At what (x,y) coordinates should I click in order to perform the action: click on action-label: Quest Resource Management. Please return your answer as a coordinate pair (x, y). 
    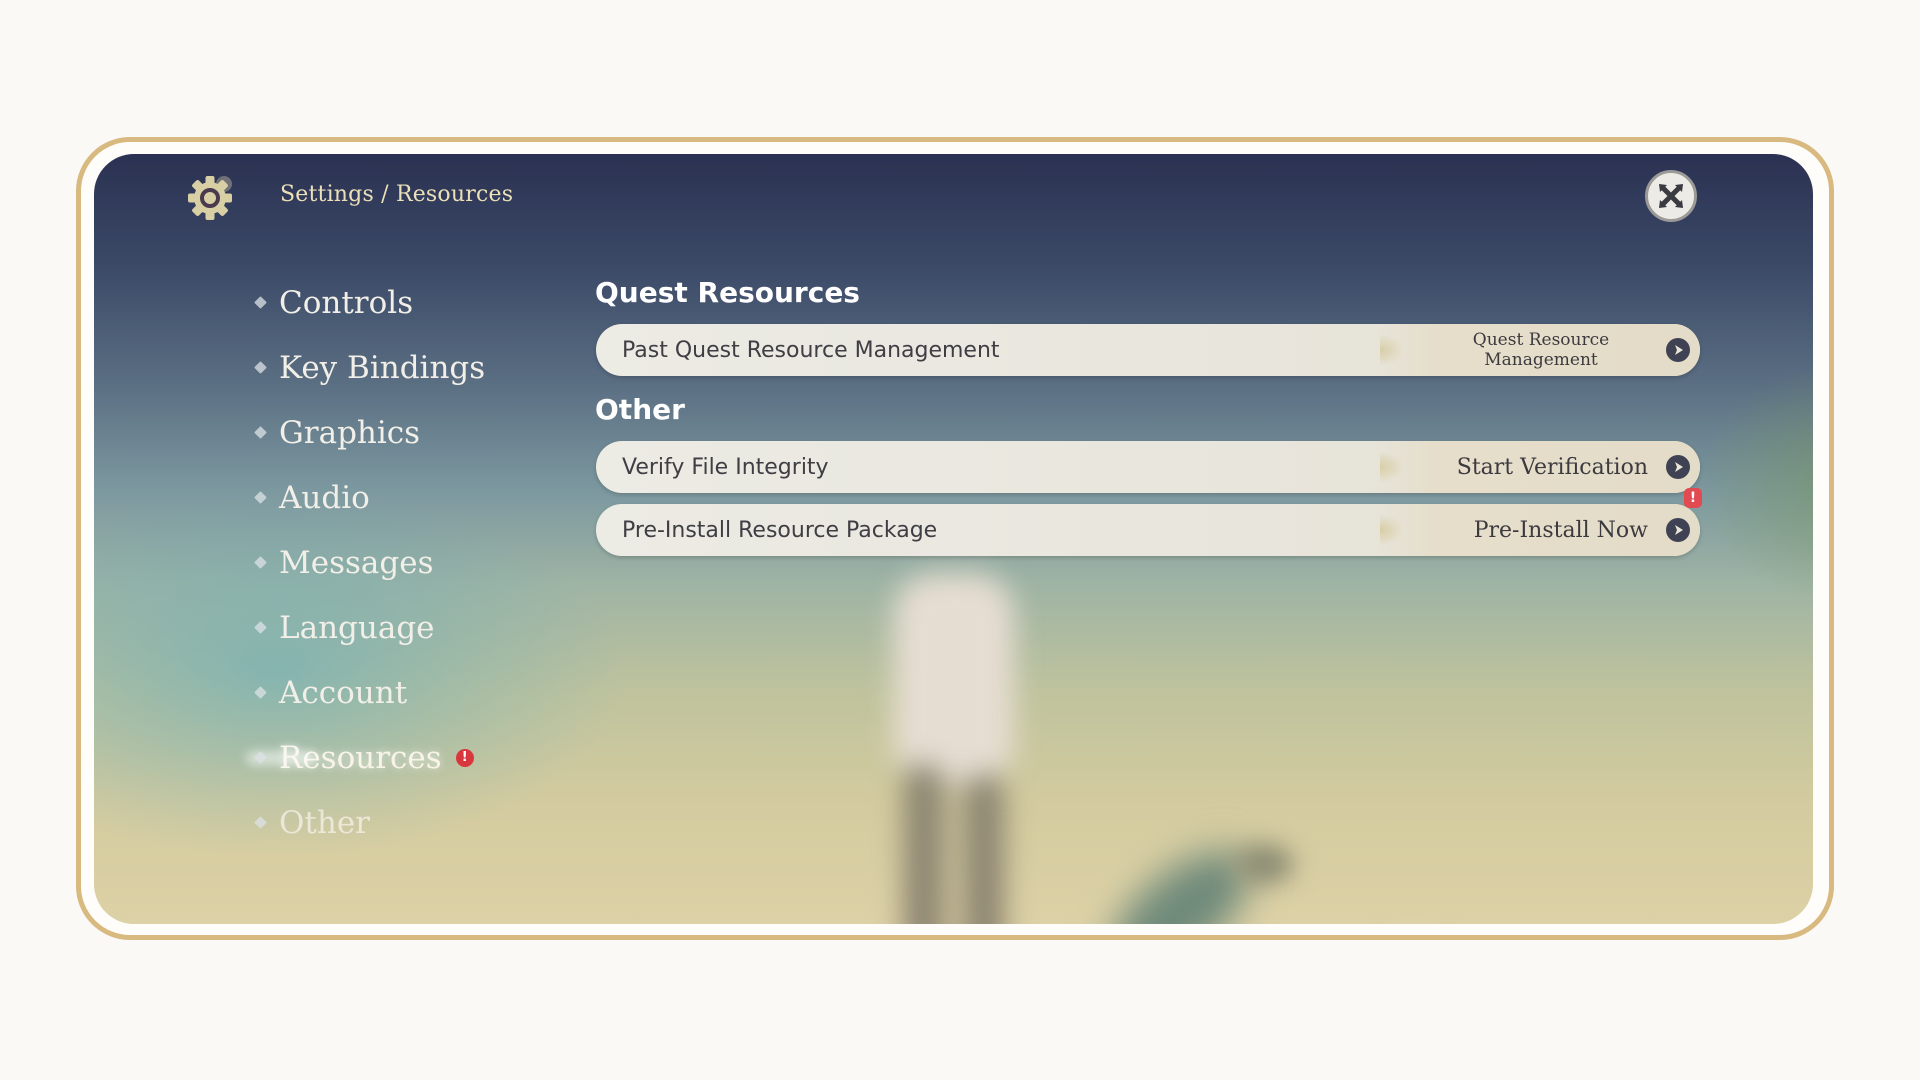
    Looking at the image, I should click on (1541, 350).